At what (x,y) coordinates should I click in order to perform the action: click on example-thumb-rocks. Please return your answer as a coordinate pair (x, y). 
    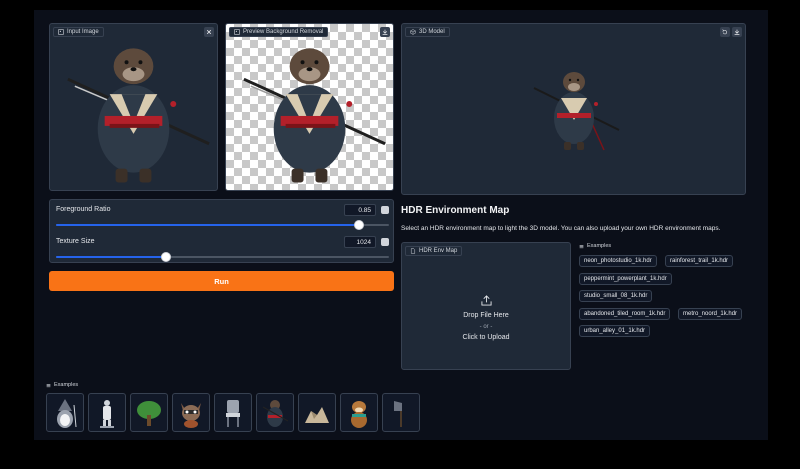
    Looking at the image, I should click on (317, 412).